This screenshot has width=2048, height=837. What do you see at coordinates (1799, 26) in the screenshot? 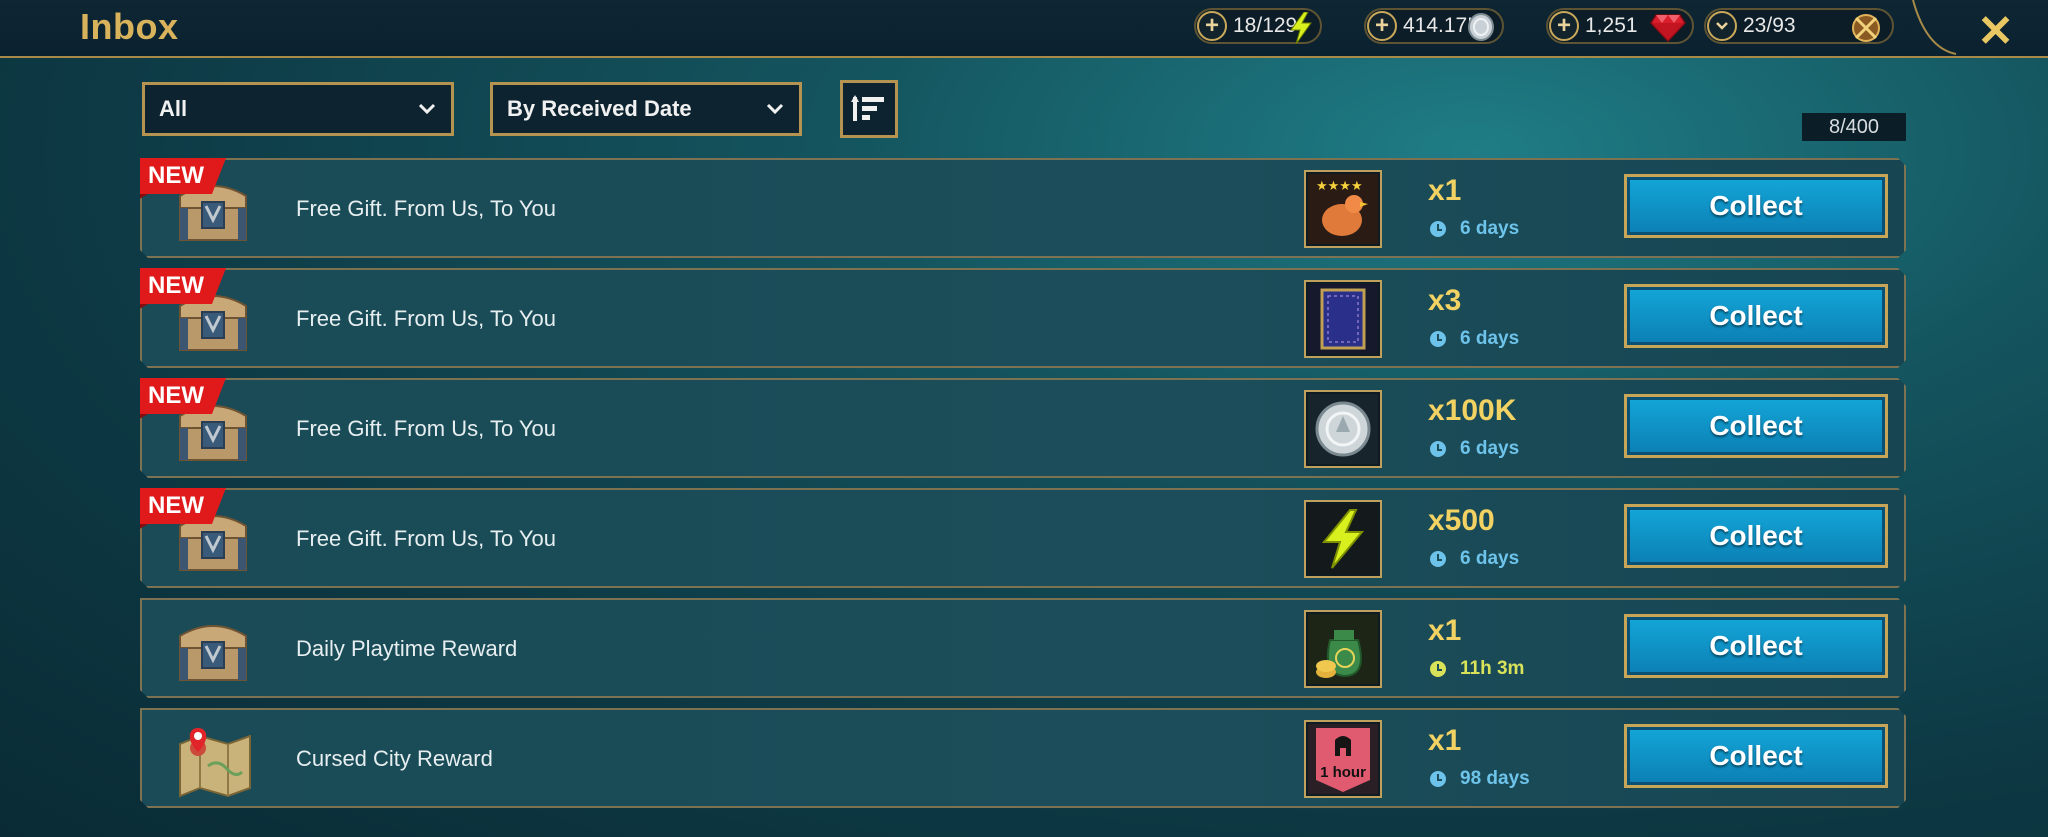
I see `keys-resource: 23/93` at bounding box center [1799, 26].